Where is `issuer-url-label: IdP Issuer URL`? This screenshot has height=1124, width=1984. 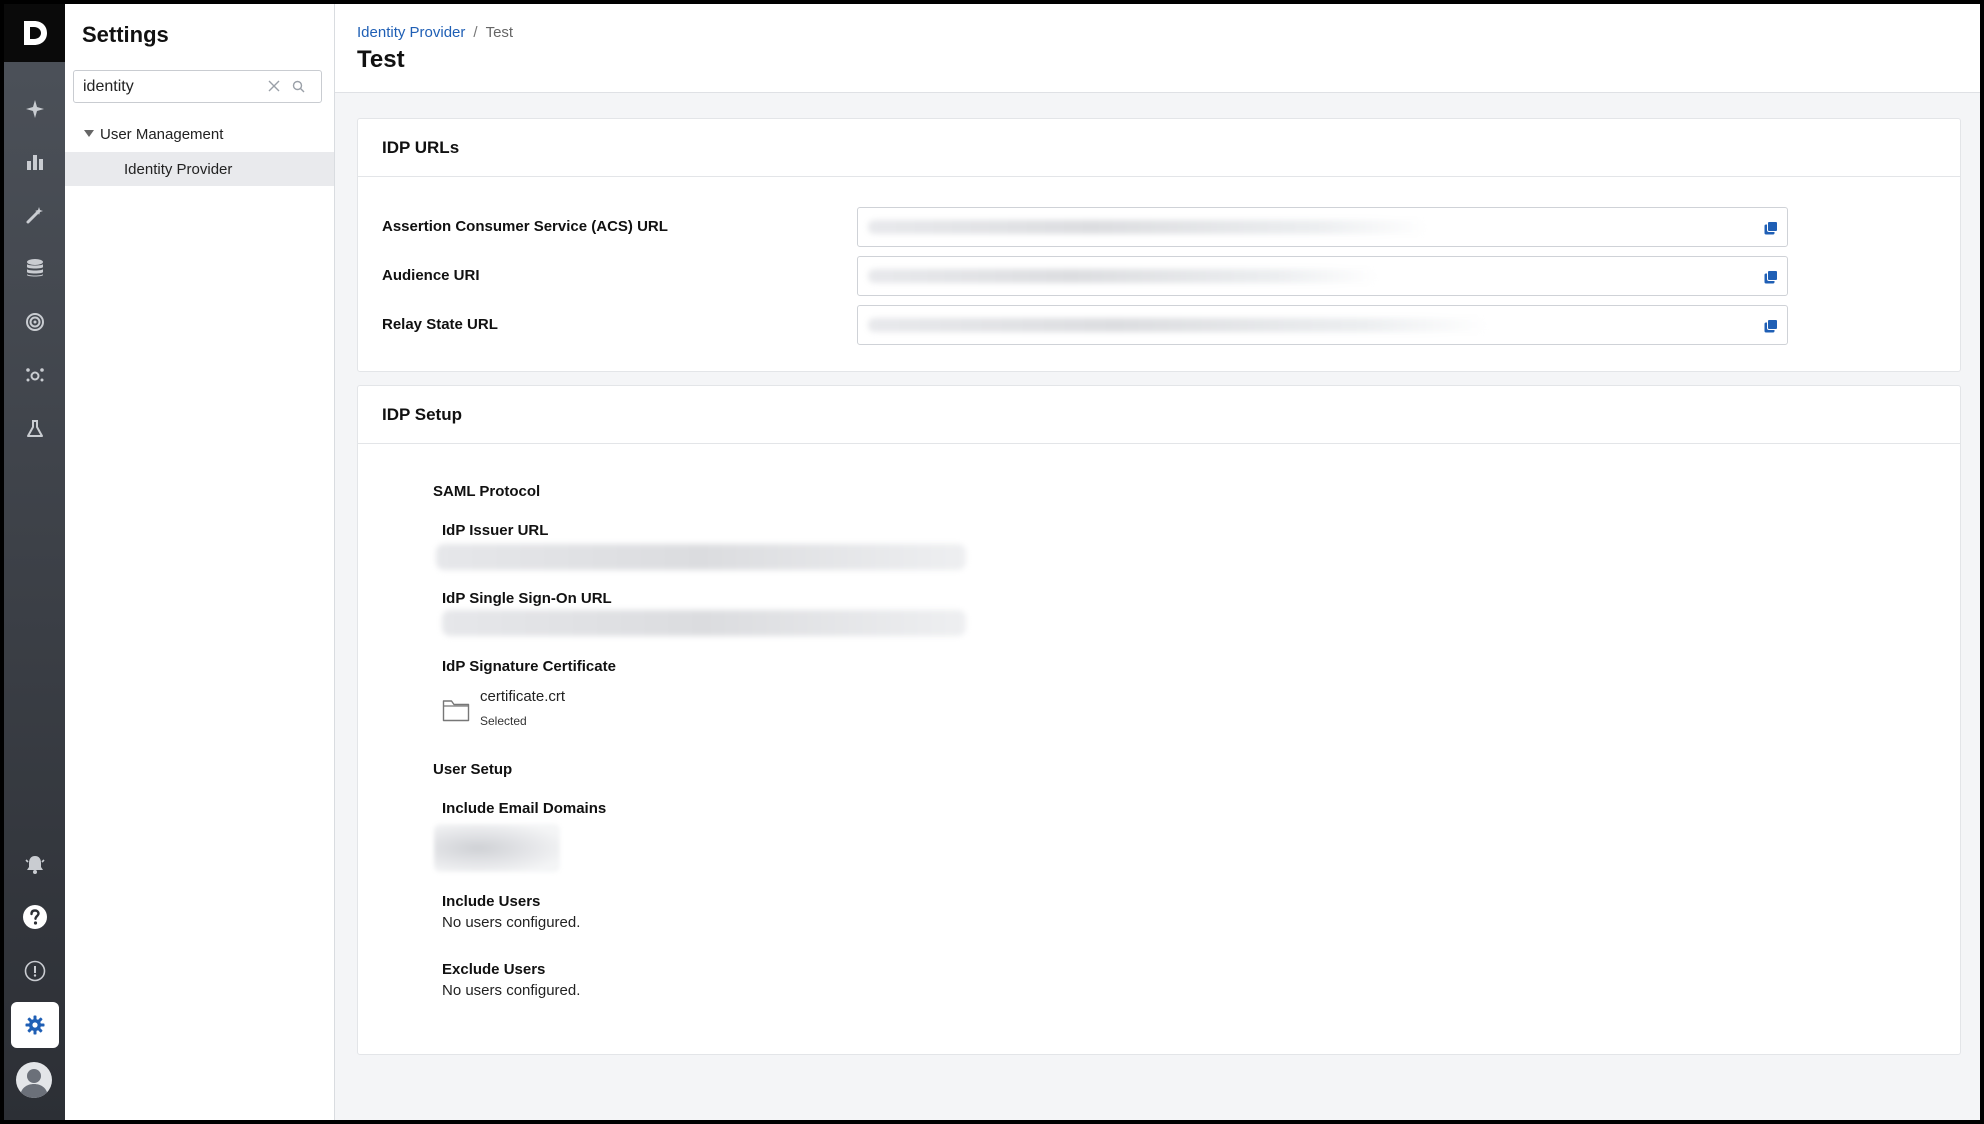
issuer-url-label: IdP Issuer URL is located at coordinates (495, 530).